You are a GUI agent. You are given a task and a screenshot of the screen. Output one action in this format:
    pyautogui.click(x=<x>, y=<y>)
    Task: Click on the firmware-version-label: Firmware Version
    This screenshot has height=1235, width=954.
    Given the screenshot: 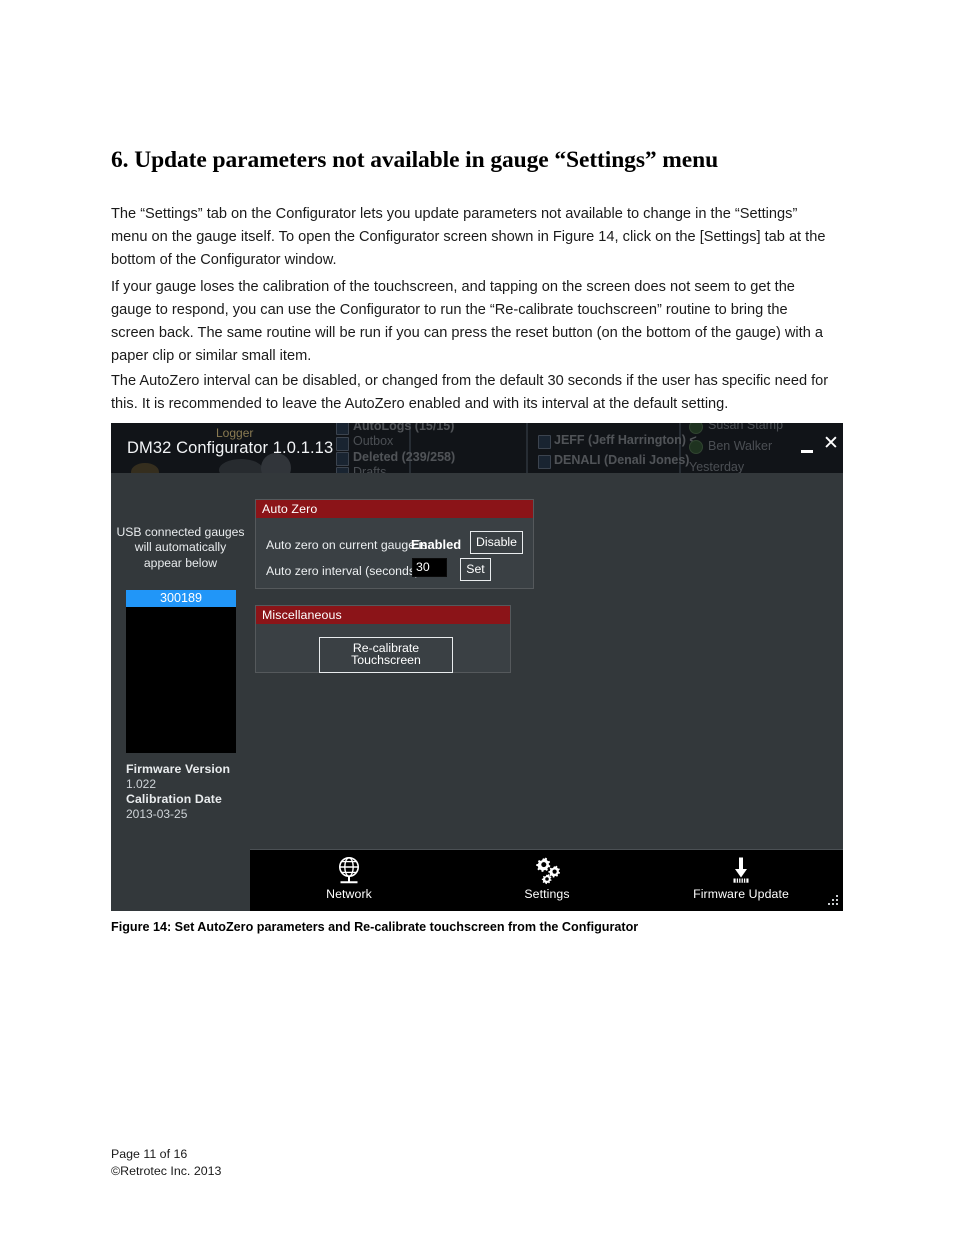 What is the action you would take?
    pyautogui.click(x=178, y=769)
    